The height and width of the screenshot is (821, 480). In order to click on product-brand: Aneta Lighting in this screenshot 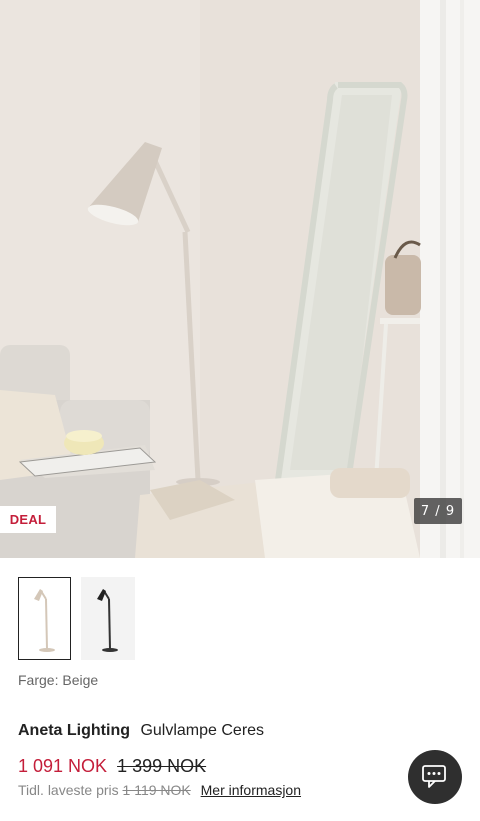, I will do `click(74, 730)`.